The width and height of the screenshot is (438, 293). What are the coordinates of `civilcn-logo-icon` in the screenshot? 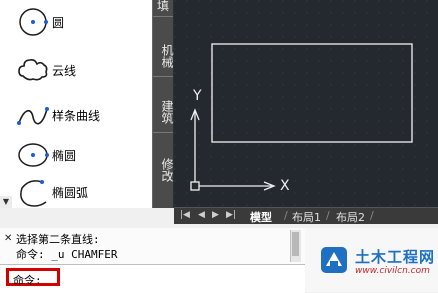 It's located at (334, 260).